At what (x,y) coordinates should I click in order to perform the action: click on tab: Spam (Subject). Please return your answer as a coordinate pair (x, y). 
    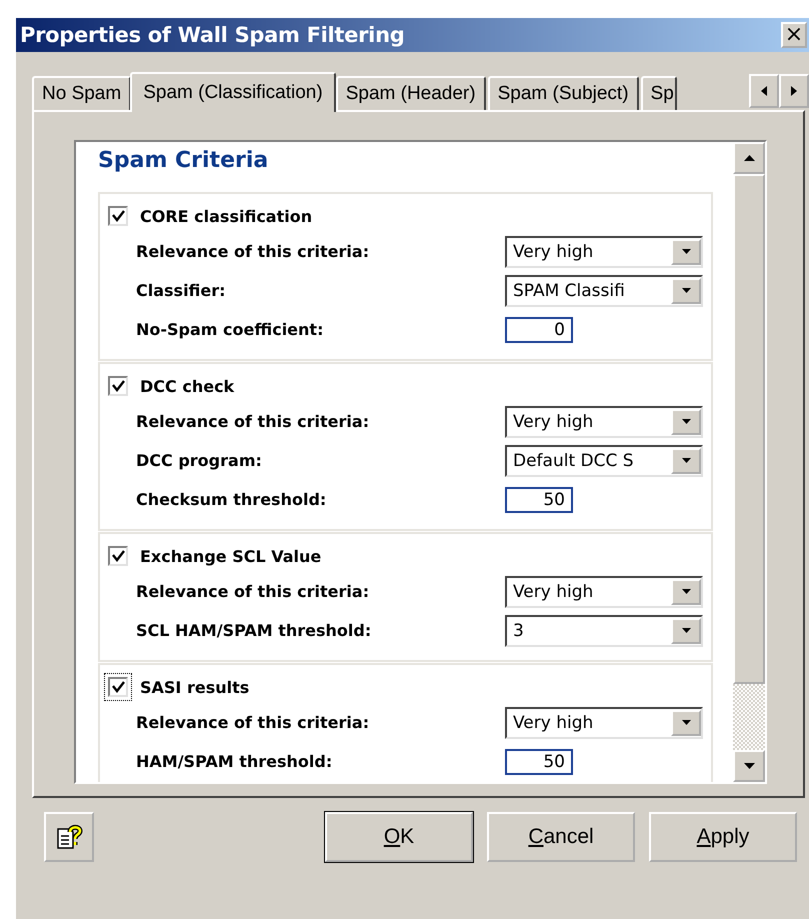
    Looking at the image, I should click on (563, 93).